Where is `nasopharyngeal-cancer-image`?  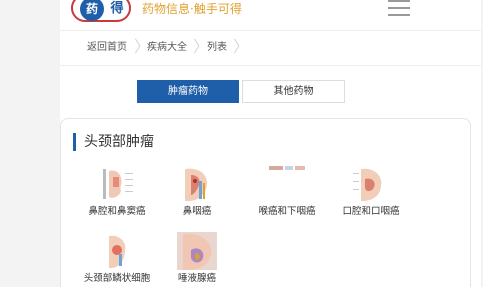
nasopharyngeal-cancer-image is located at coordinates (197, 184).